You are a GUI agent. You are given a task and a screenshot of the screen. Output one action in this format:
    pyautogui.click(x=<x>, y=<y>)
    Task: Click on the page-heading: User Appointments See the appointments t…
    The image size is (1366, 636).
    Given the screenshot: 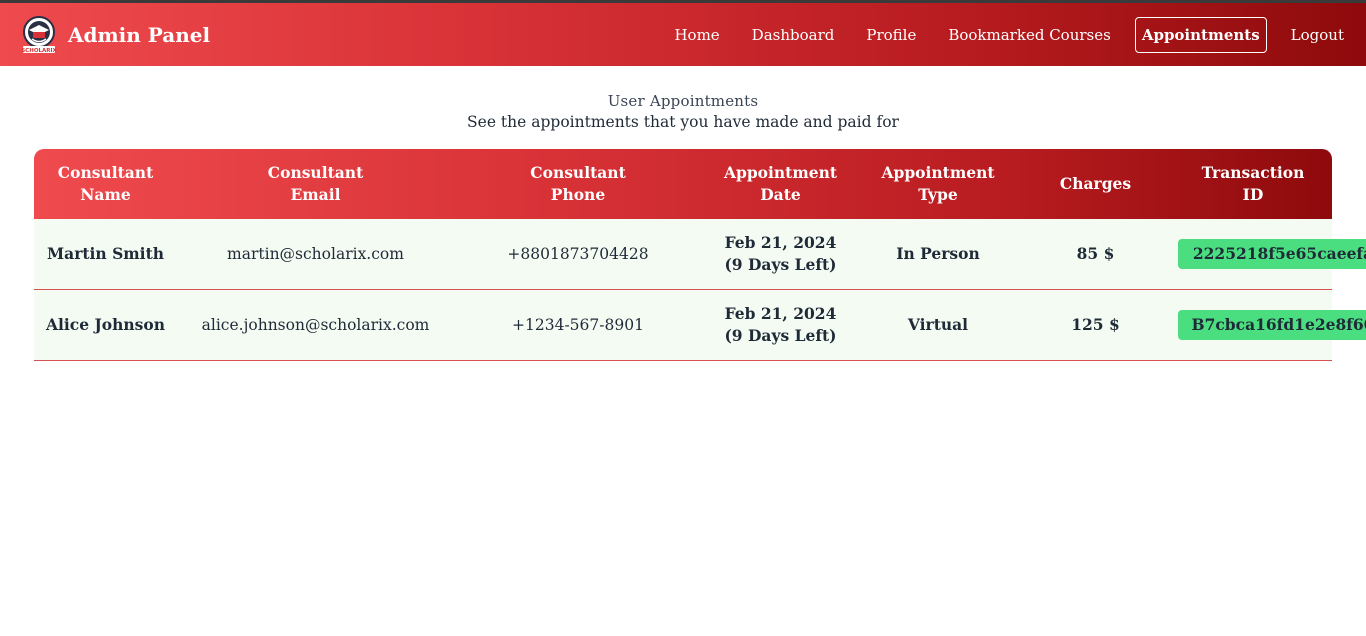 What is the action you would take?
    pyautogui.click(x=683, y=111)
    